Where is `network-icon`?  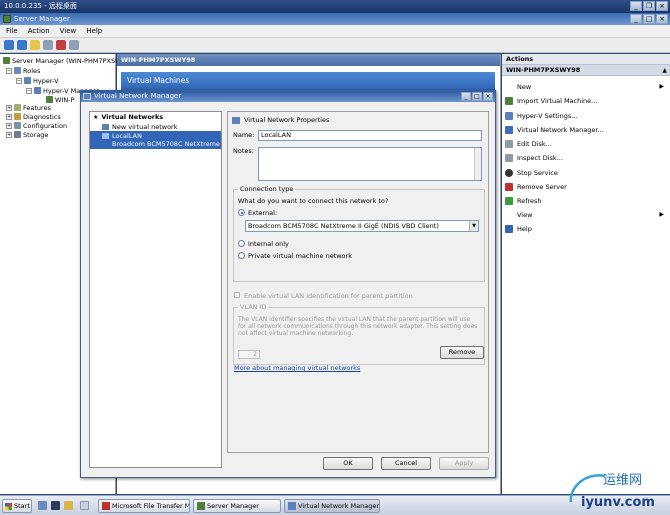 network-icon is located at coordinates (292, 506).